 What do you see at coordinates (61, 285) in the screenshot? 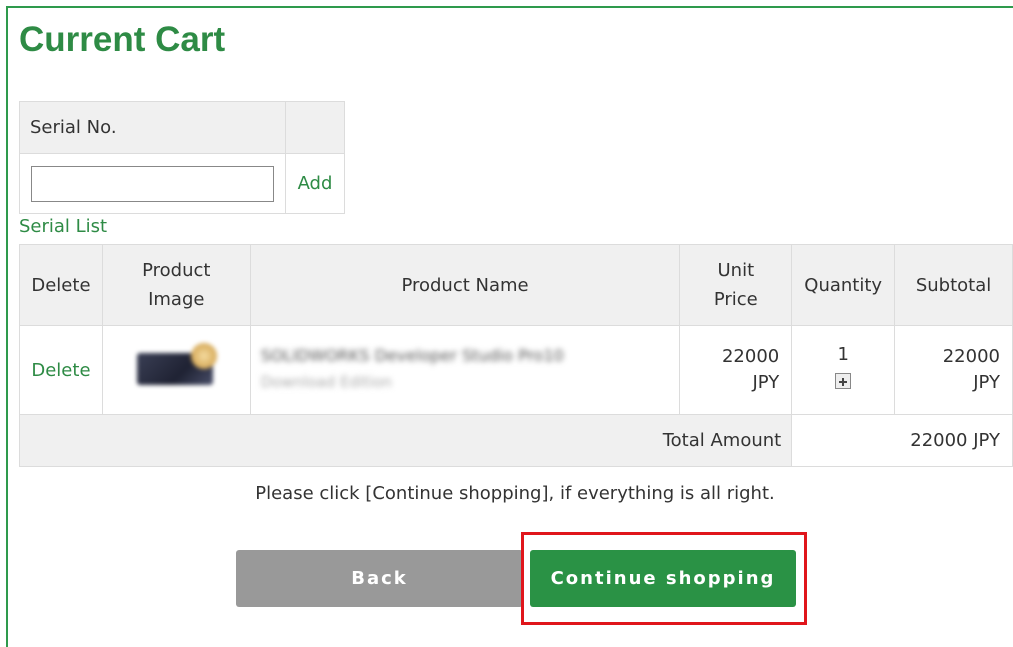
I see `col-delete: Delete` at bounding box center [61, 285].